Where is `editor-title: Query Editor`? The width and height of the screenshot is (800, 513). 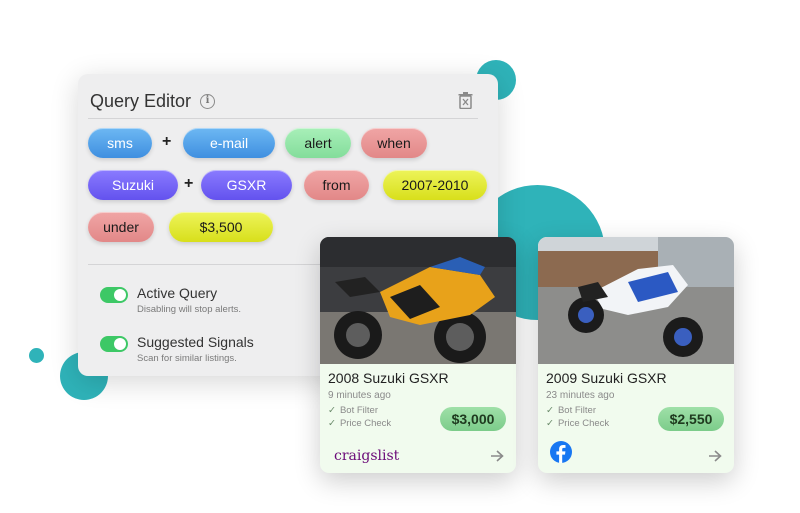 editor-title: Query Editor is located at coordinates (141, 101).